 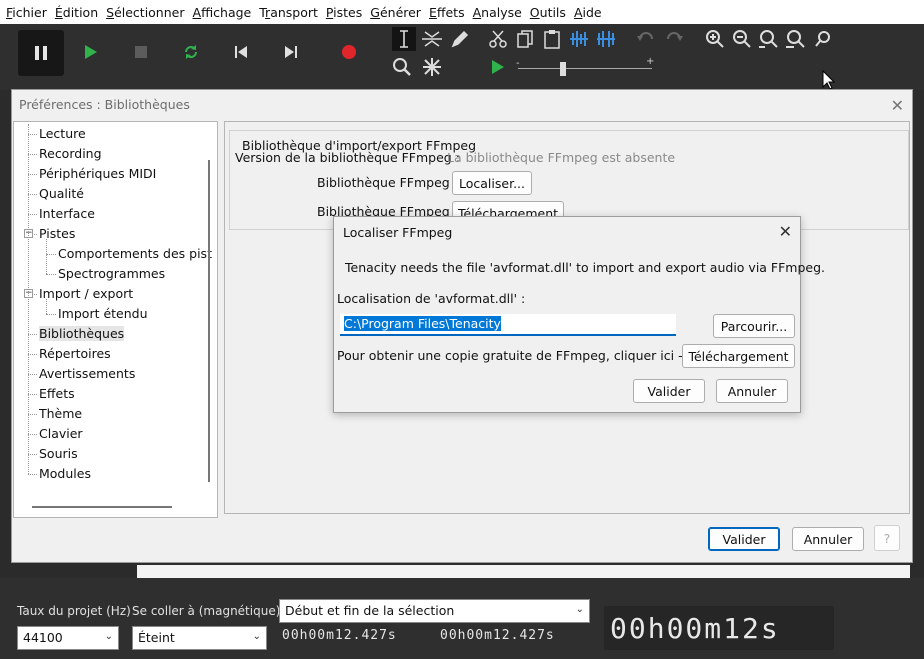 I want to click on skip-start-icon, so click(x=241, y=52).